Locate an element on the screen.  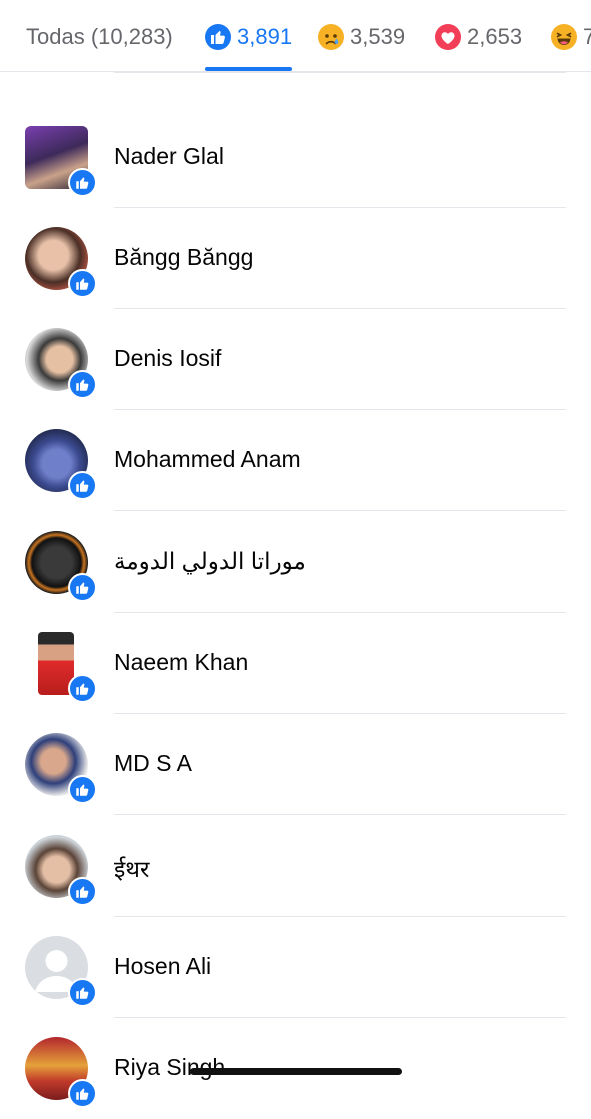
sad-icon is located at coordinates (331, 37).